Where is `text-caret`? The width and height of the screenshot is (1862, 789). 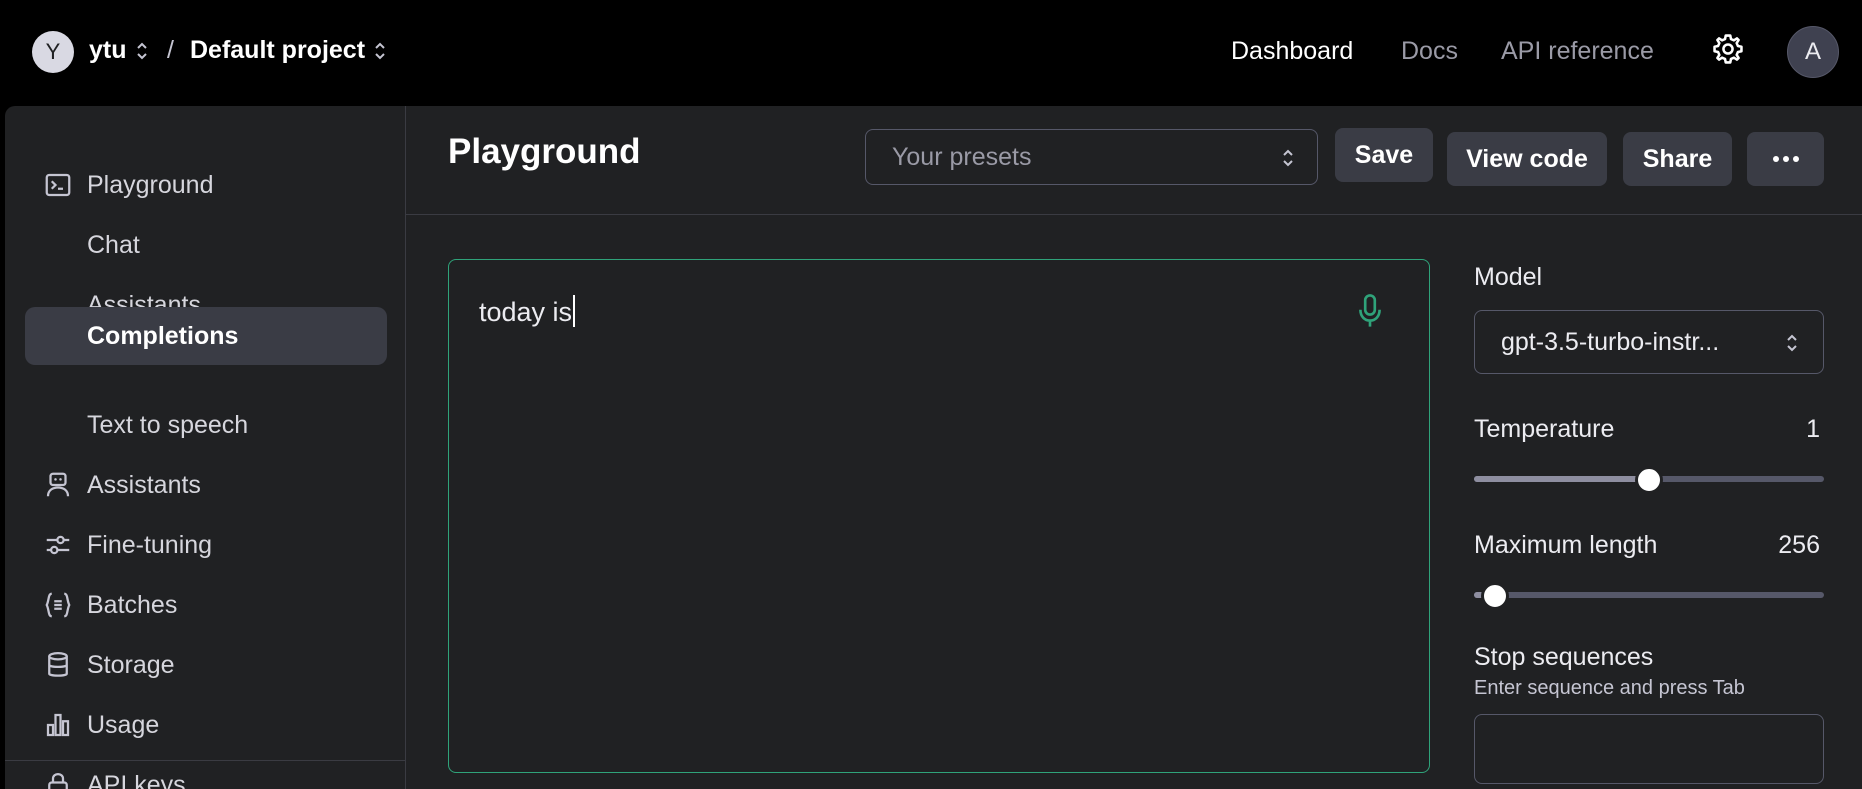
text-caret is located at coordinates (574, 311).